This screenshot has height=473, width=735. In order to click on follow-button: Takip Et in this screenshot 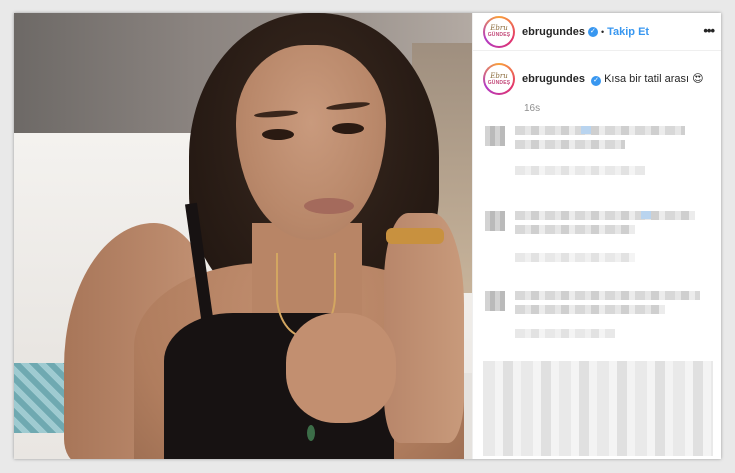, I will do `click(628, 32)`.